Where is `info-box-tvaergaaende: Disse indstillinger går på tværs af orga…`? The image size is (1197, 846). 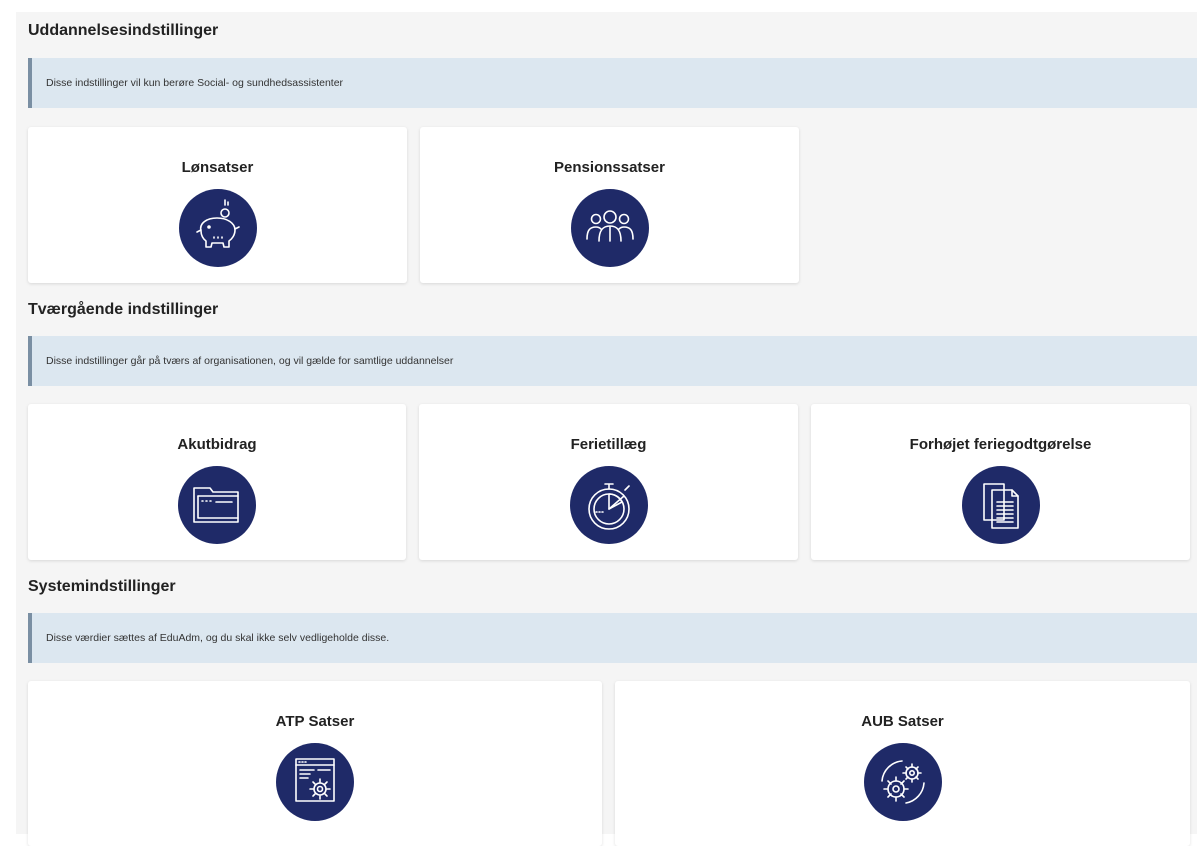 info-box-tvaergaaende: Disse indstillinger går på tværs af orga… is located at coordinates (612, 361).